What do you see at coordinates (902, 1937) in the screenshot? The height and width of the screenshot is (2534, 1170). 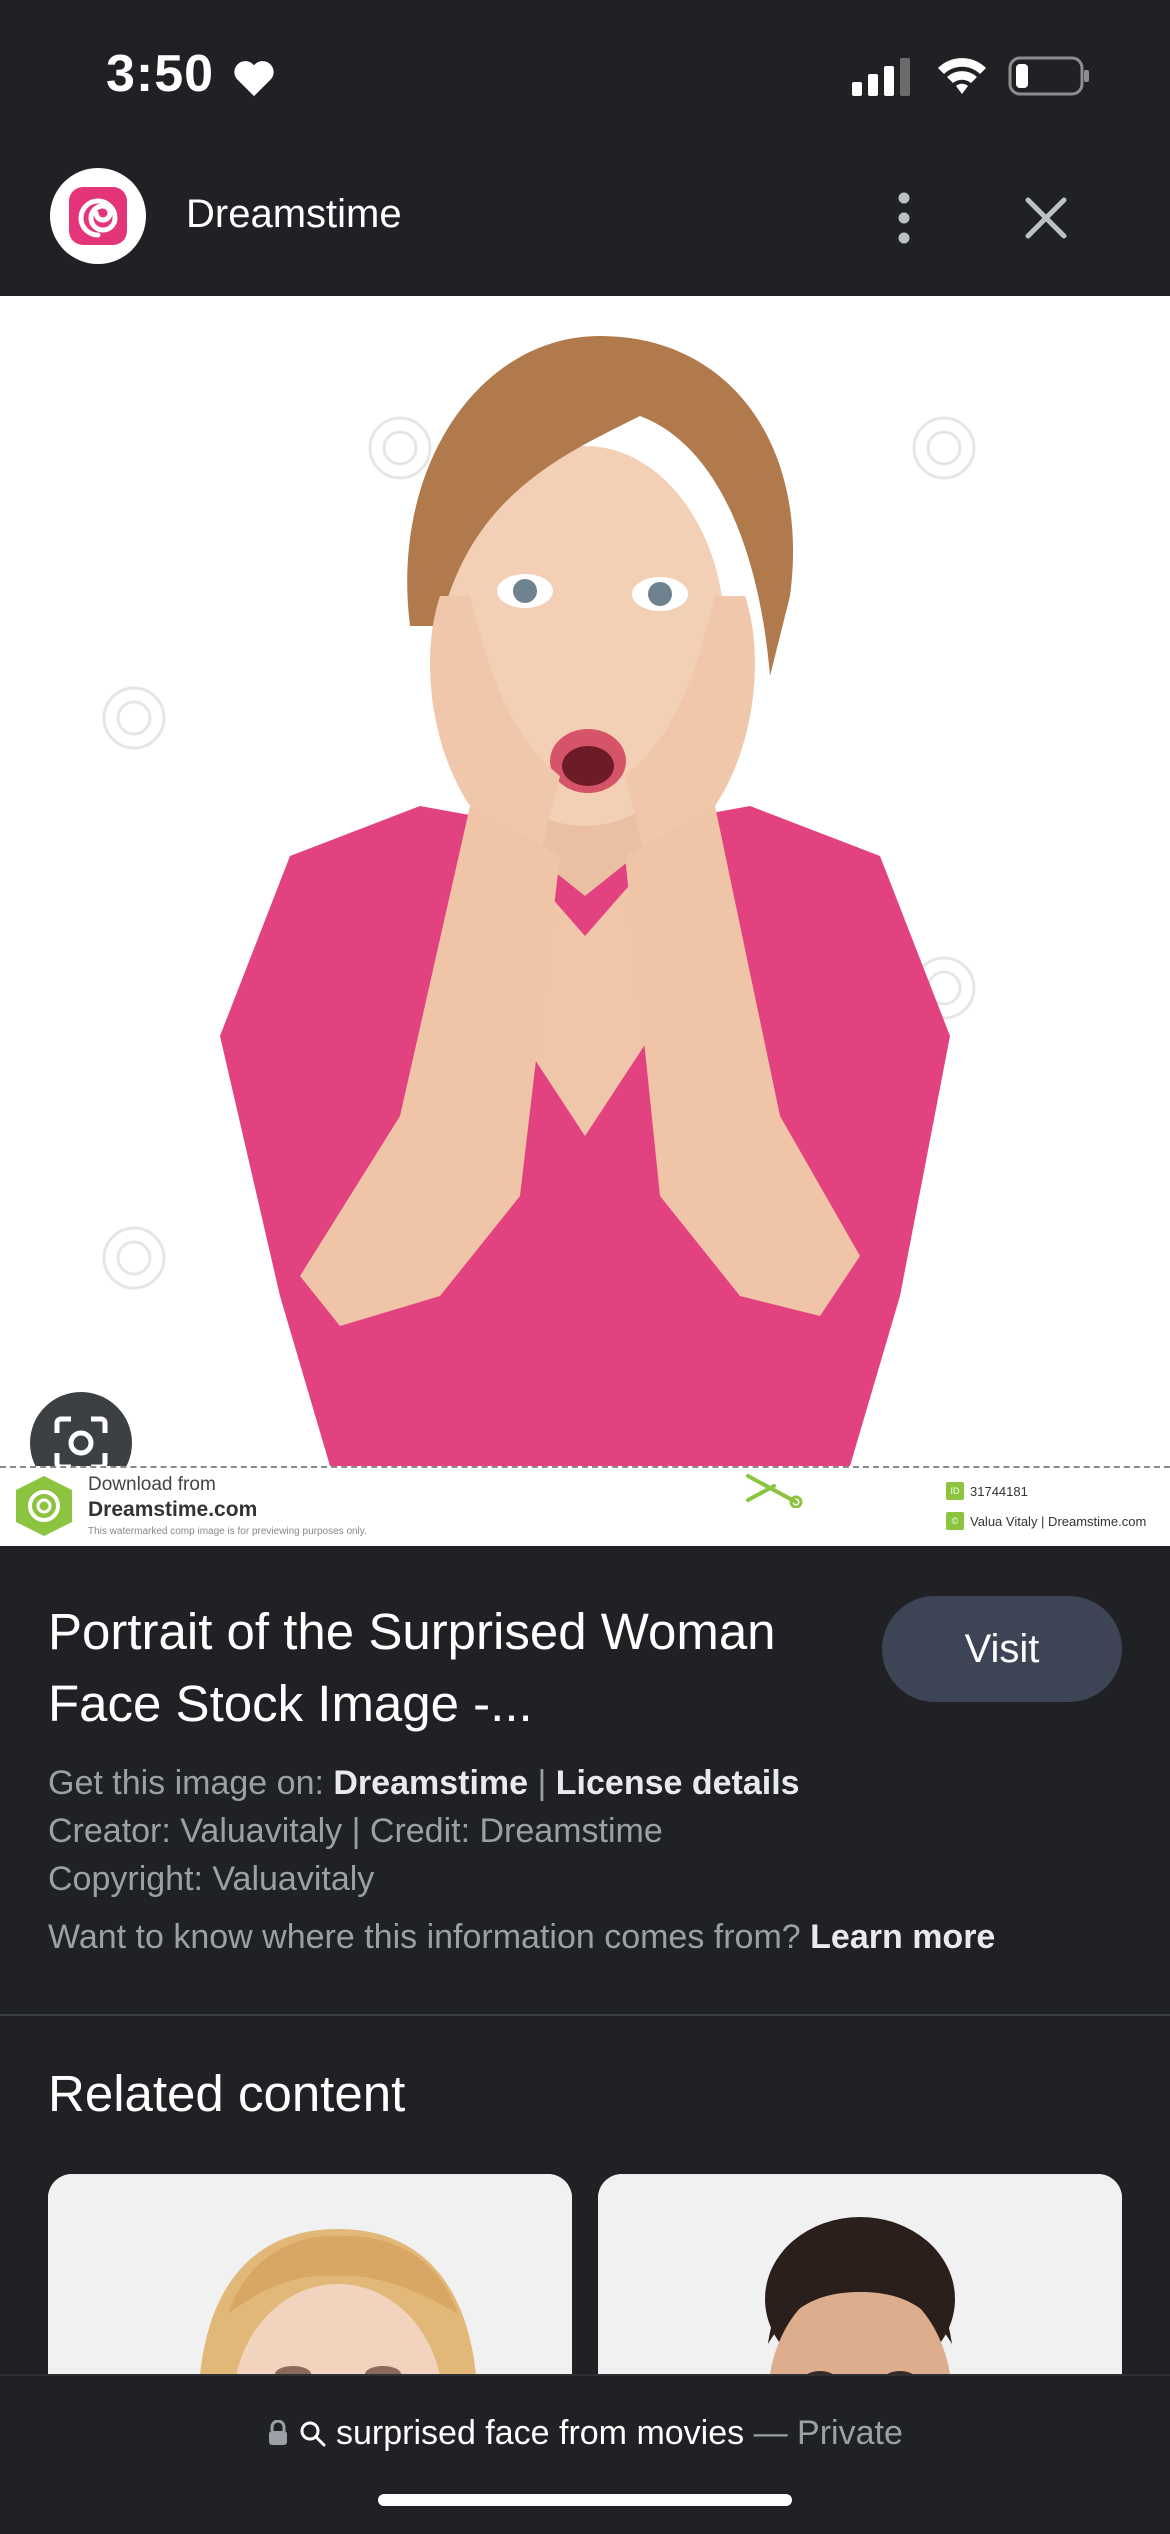 I see `learn-more-link: Learn more` at bounding box center [902, 1937].